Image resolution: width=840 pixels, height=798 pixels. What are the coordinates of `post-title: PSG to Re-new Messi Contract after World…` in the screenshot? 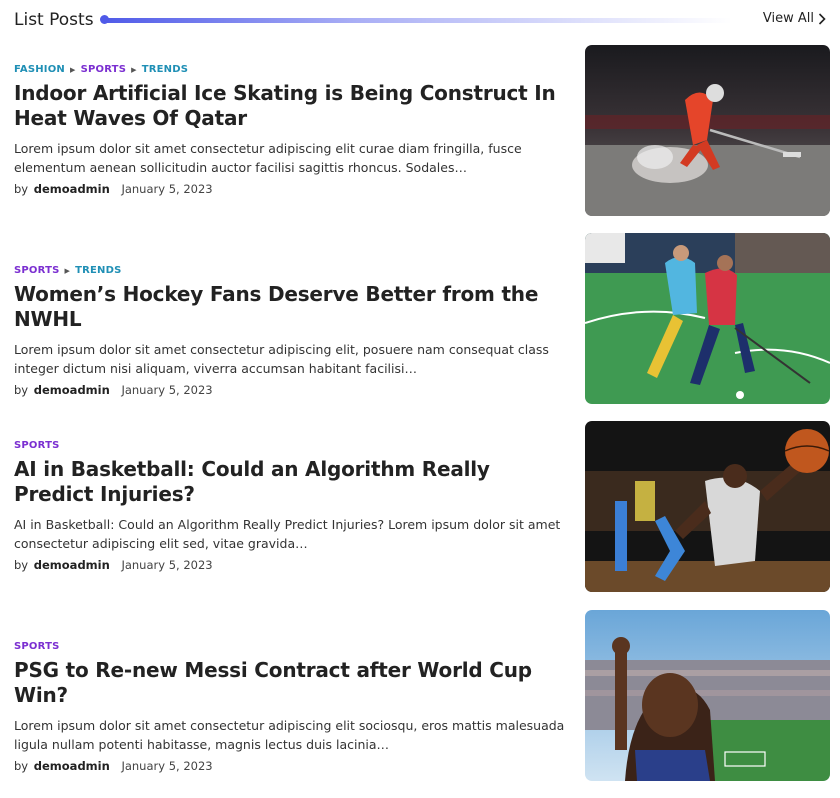 It's located at (292, 683).